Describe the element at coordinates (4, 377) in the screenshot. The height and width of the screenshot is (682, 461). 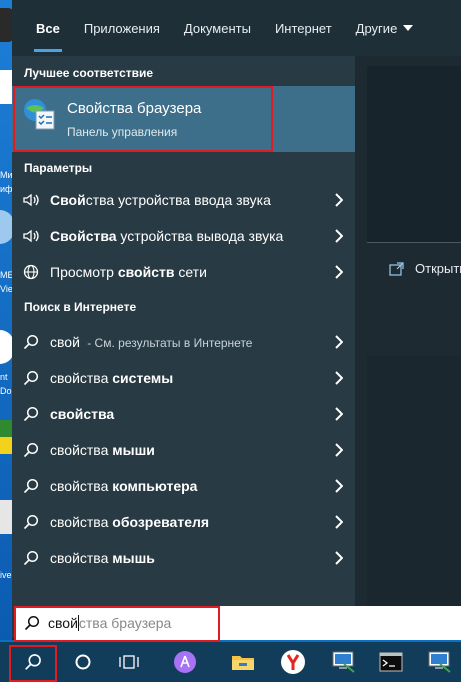
I see `desktop-icon-label: nt` at that location.